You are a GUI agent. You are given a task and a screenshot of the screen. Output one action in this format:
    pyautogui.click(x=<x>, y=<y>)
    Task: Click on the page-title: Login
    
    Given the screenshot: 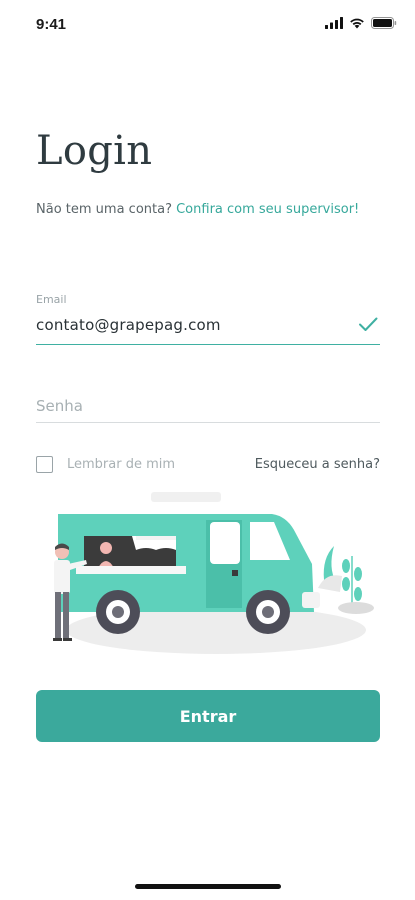 What is the action you would take?
    pyautogui.click(x=94, y=151)
    